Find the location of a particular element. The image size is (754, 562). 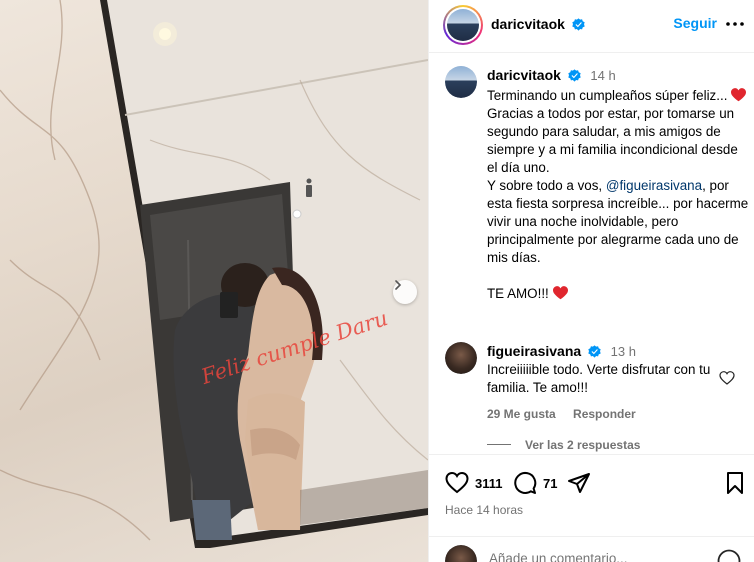

comment-bubble-icon is located at coordinates (525, 483).